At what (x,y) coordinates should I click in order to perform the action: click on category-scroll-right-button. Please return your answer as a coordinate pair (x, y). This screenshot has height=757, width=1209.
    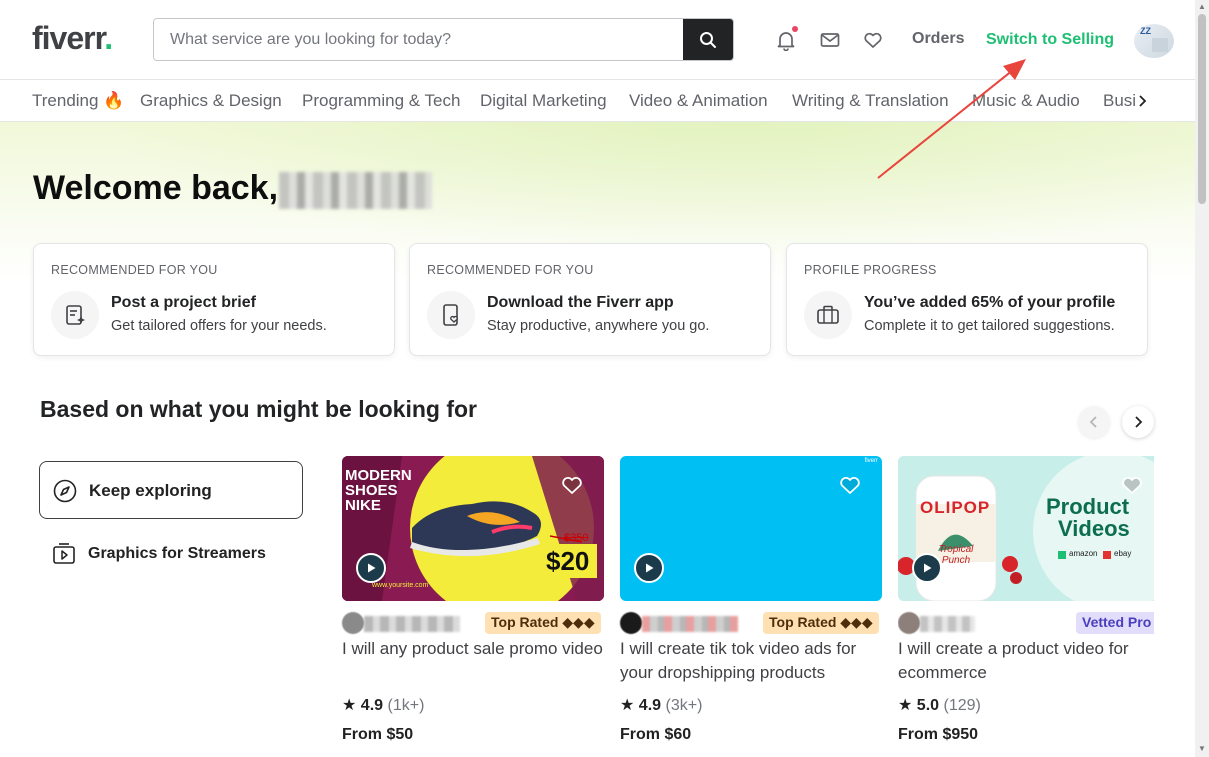
    Looking at the image, I should click on (1147, 102).